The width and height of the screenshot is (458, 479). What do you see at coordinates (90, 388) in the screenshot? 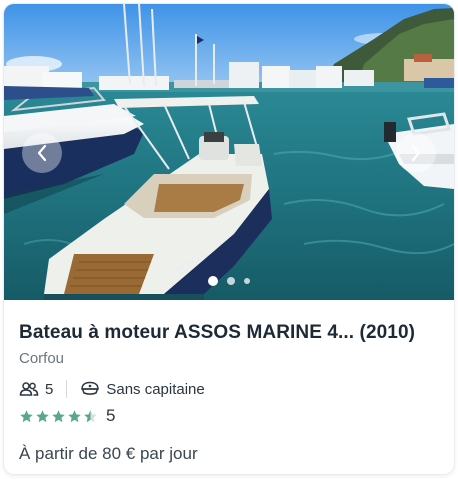
I see `captain-hat-icon` at bounding box center [90, 388].